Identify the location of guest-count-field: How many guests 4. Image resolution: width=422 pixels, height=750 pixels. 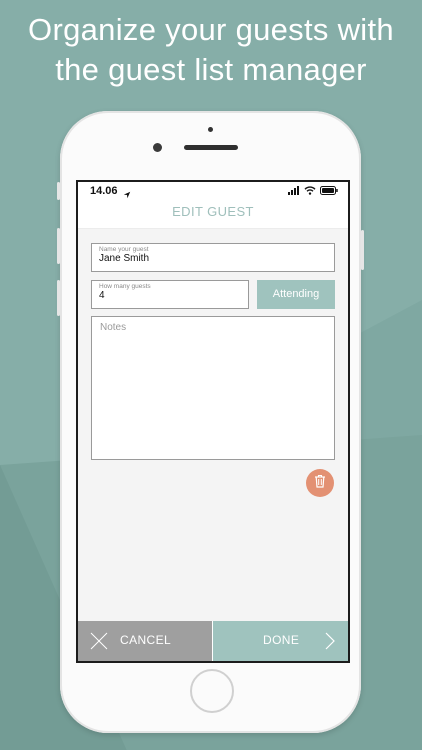
(170, 294).